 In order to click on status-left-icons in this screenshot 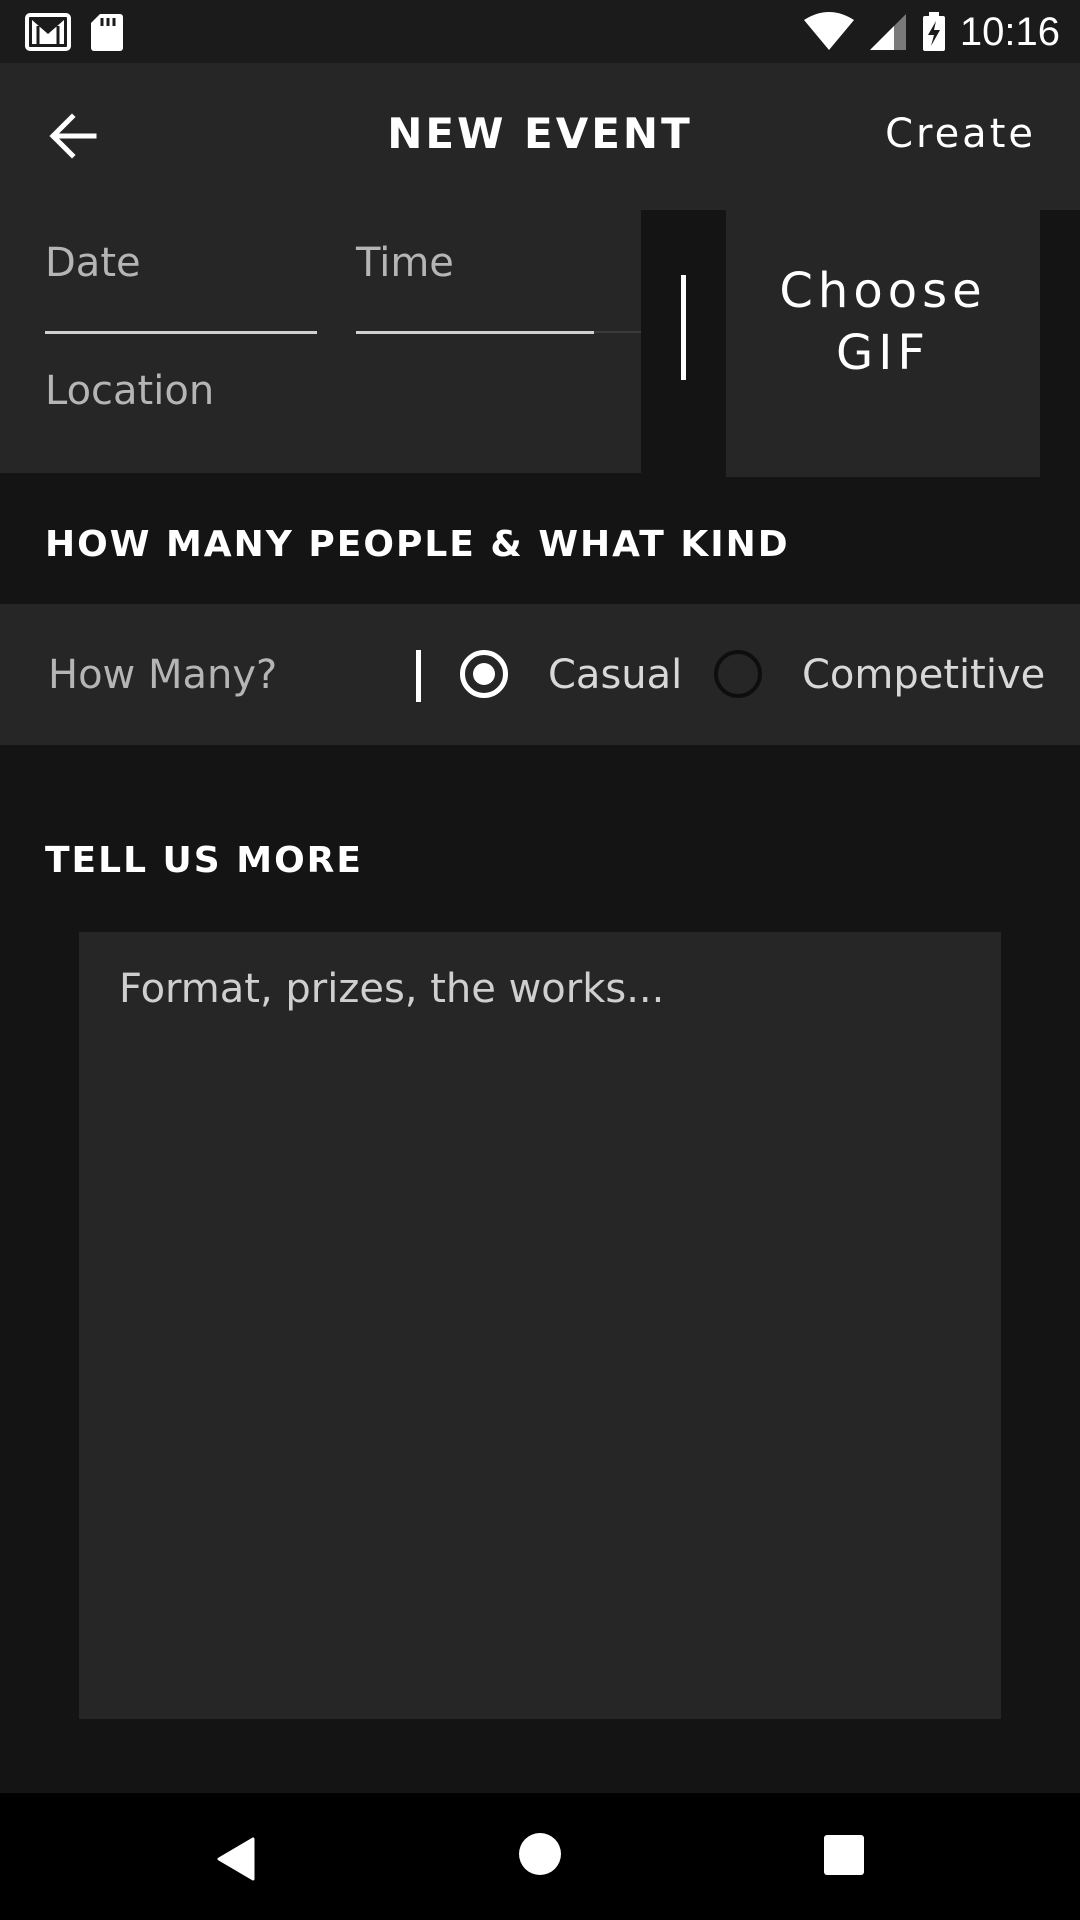, I will do `click(74, 32)`.